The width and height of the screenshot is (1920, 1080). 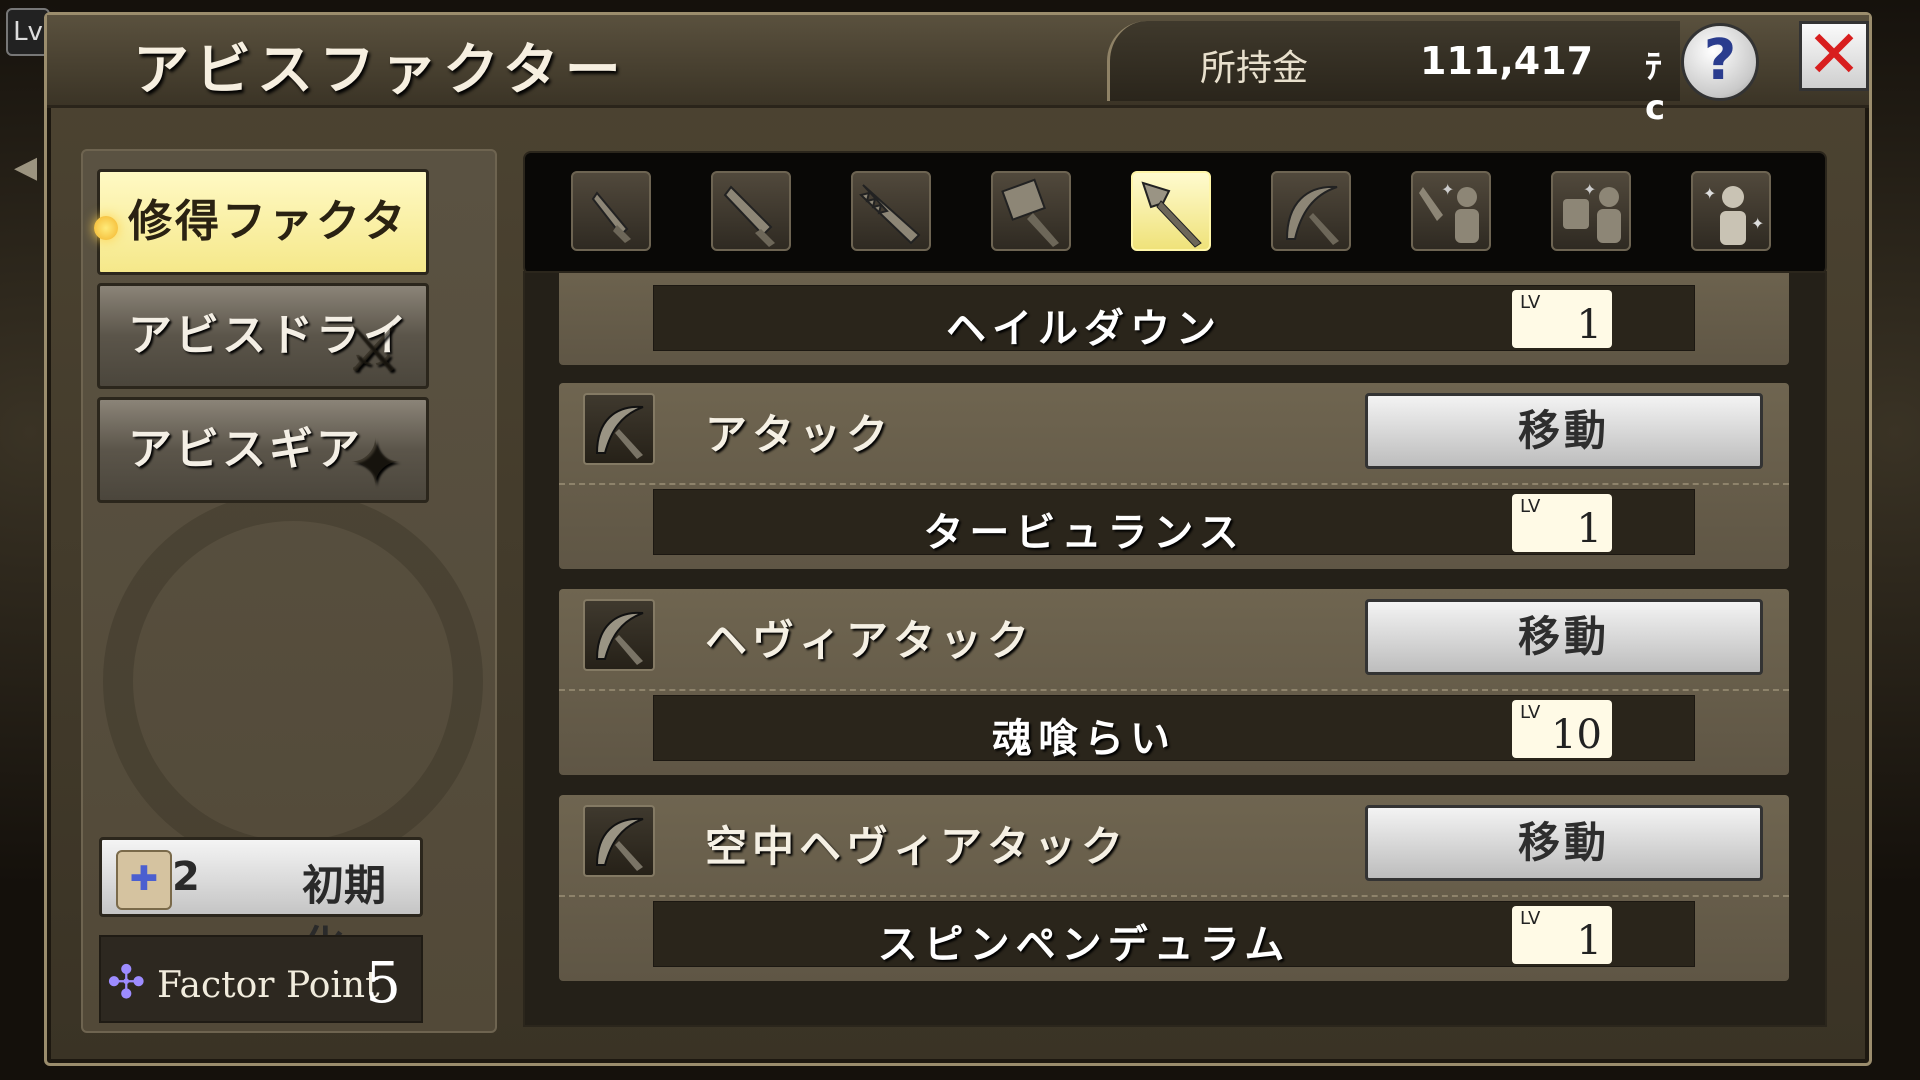 What do you see at coordinates (261, 904) in the screenshot?
I see `reset-button: ✚ 2 初期化` at bounding box center [261, 904].